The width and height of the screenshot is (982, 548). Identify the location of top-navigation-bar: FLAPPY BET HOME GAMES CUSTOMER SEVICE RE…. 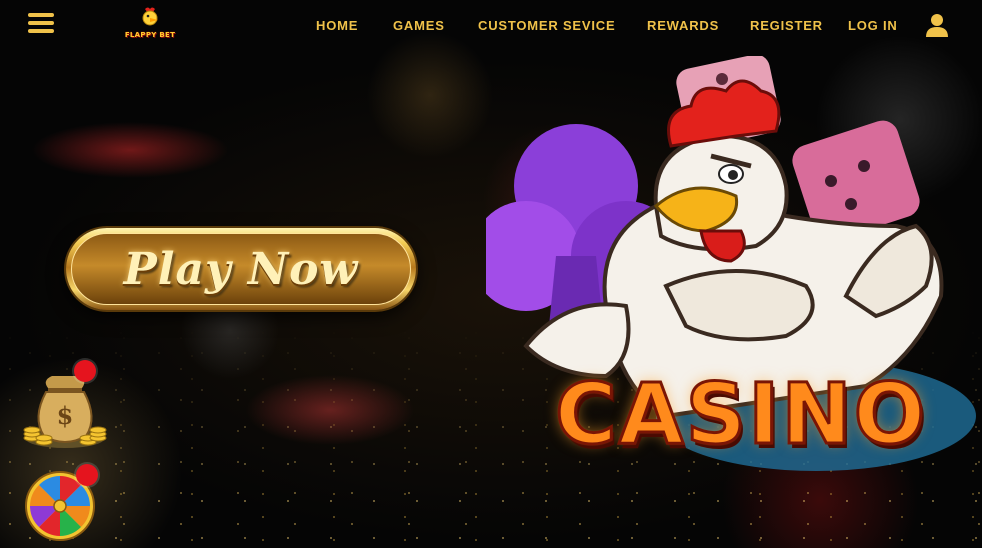
(491, 26).